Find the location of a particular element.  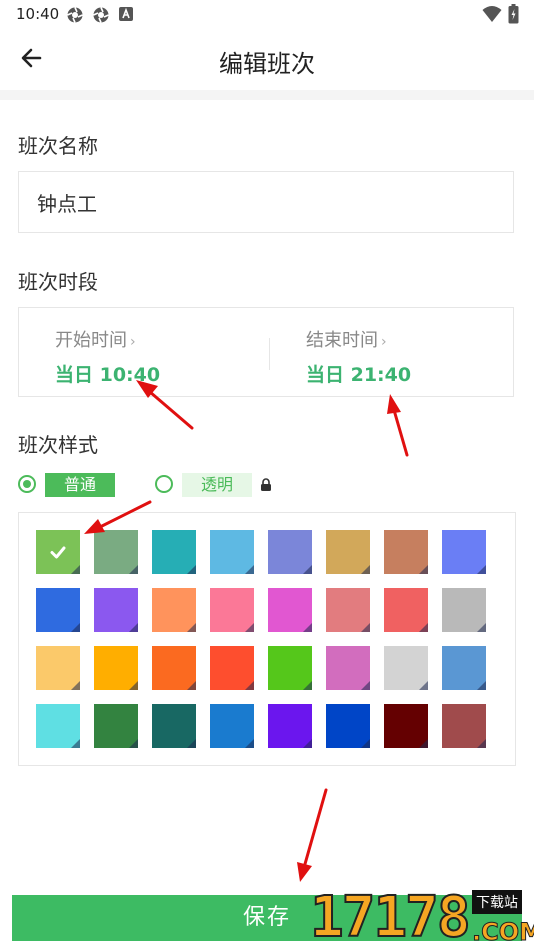

checkmark-icon is located at coordinates (58, 552).